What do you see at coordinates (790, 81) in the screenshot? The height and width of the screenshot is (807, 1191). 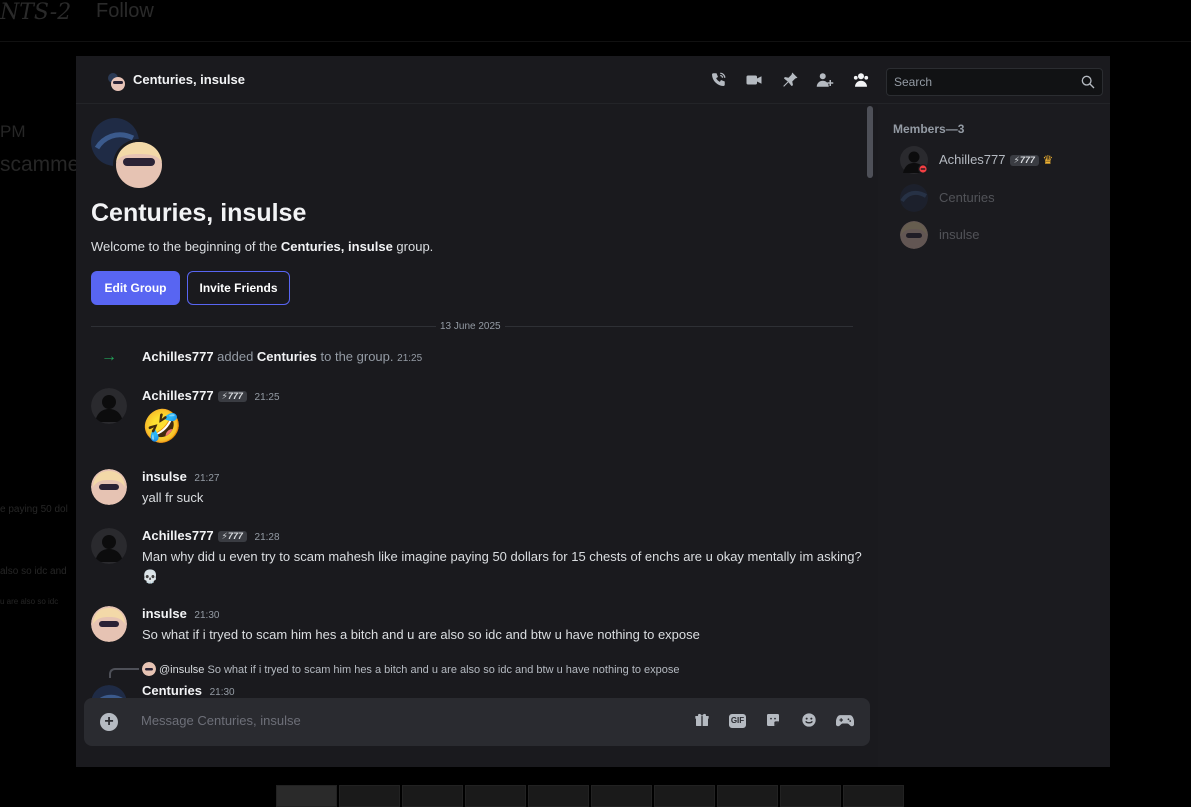 I see `pin-icon` at bounding box center [790, 81].